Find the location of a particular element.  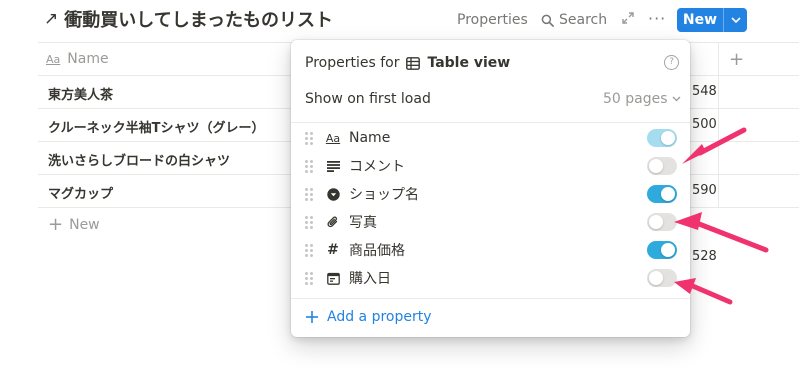

price-cell: 548 is located at coordinates (704, 91).